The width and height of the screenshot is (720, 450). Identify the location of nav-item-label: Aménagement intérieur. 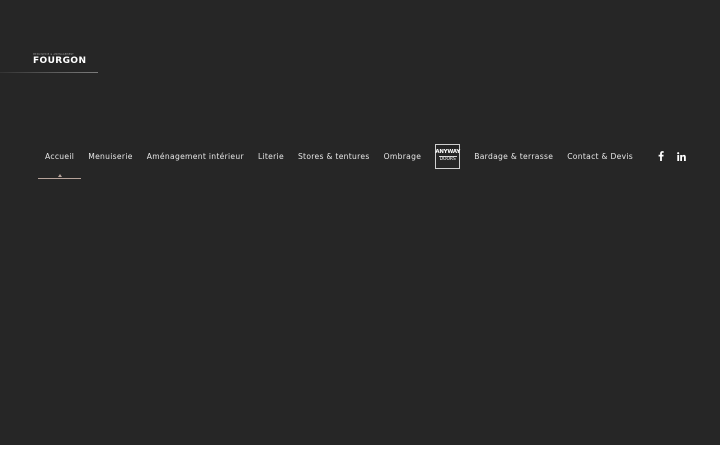
(195, 156).